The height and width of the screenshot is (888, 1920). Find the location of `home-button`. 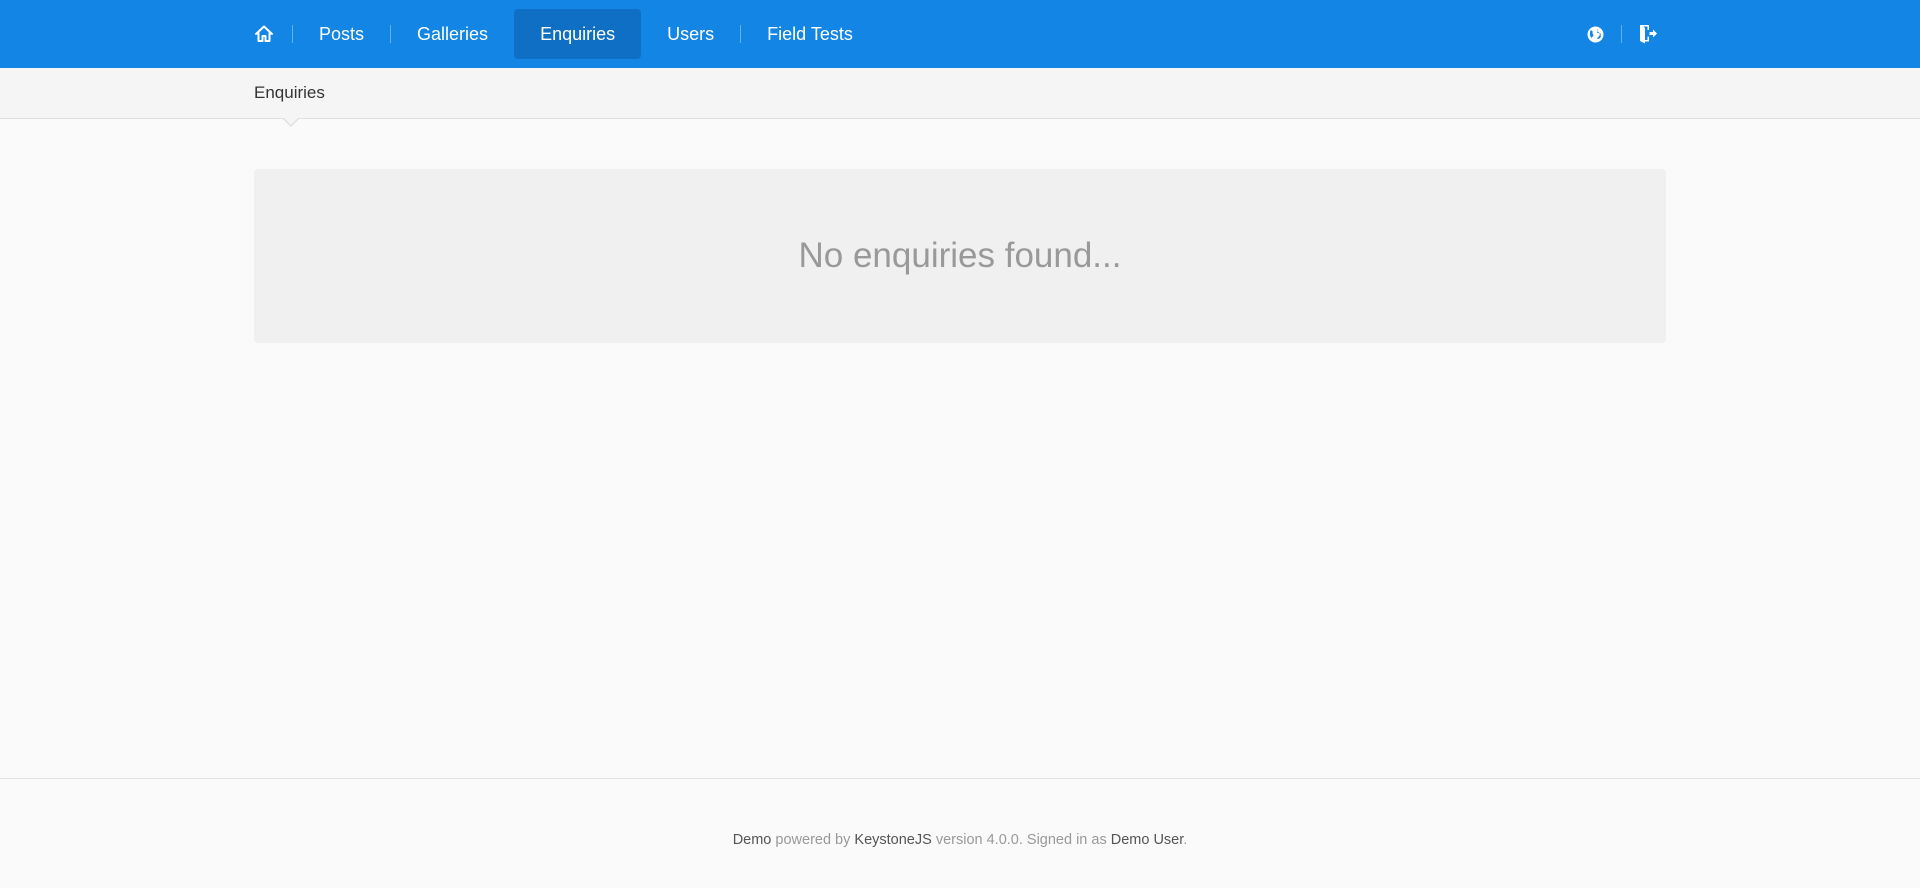

home-button is located at coordinates (264, 34).